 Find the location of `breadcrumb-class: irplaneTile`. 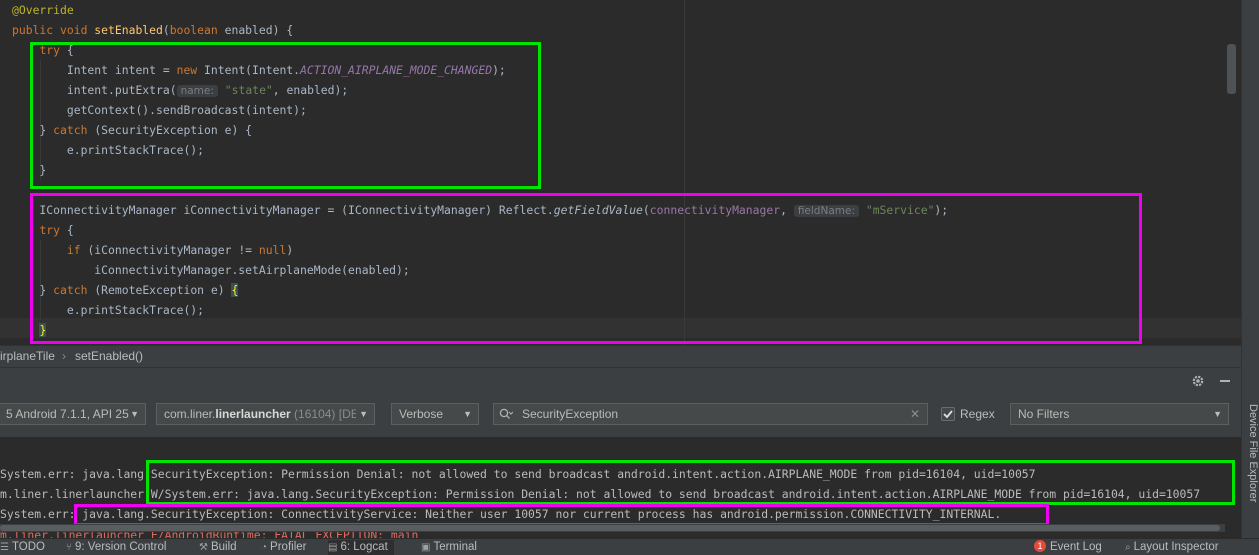

breadcrumb-class: irplaneTile is located at coordinates (27, 356).